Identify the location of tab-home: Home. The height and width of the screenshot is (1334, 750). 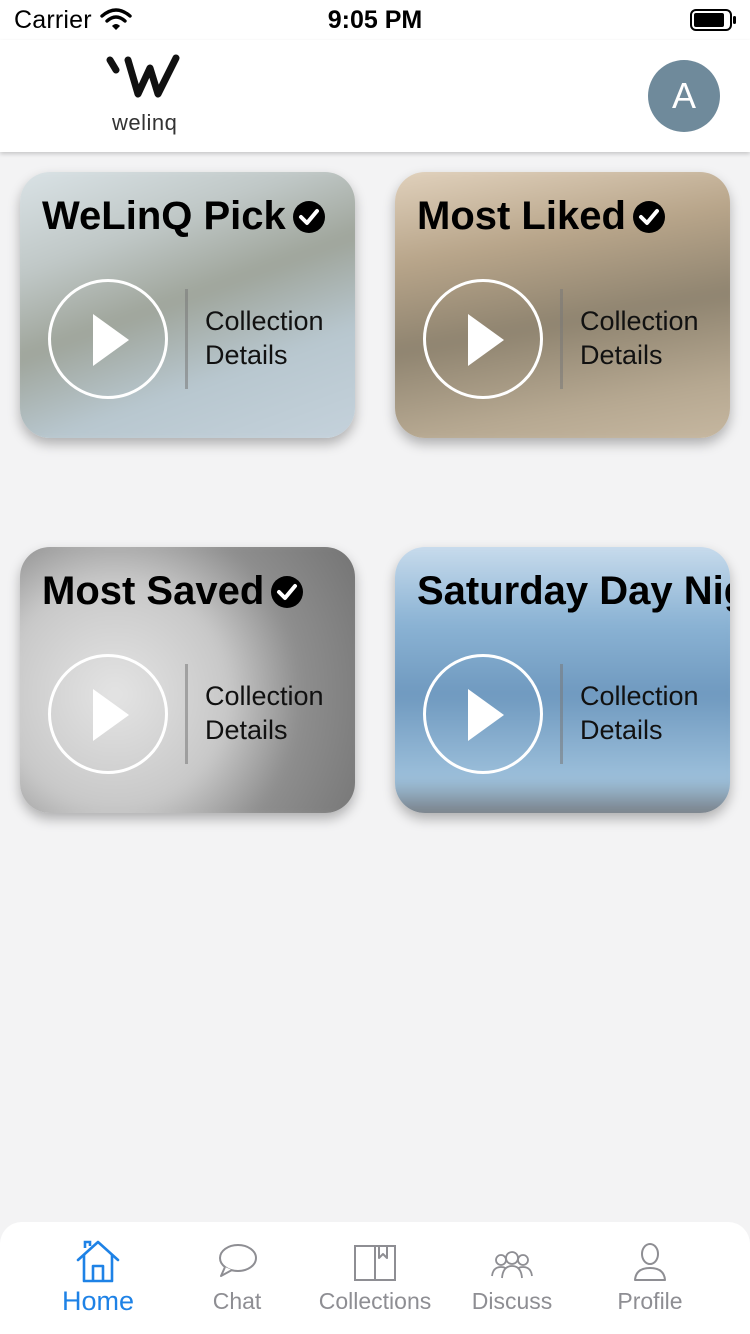
(98, 1283).